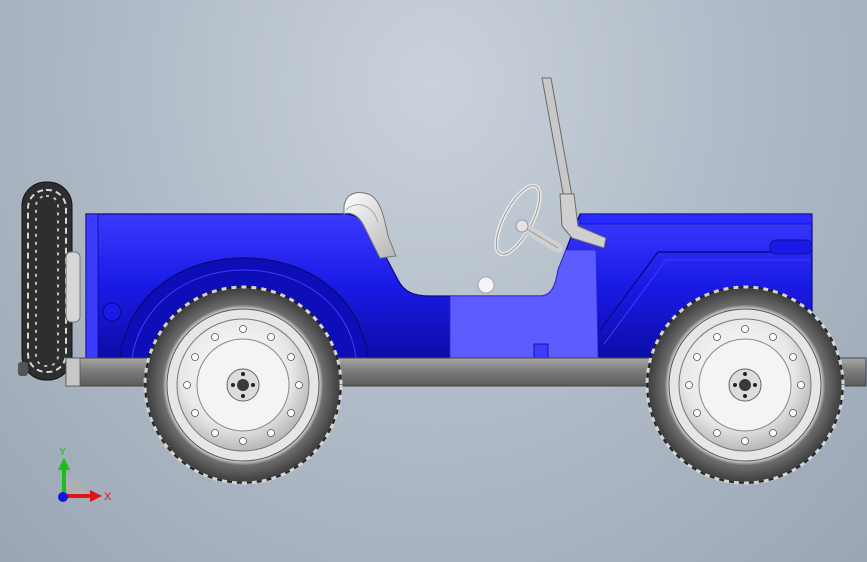 This screenshot has height=562, width=867. What do you see at coordinates (49, 281) in the screenshot?
I see `spare-tire` at bounding box center [49, 281].